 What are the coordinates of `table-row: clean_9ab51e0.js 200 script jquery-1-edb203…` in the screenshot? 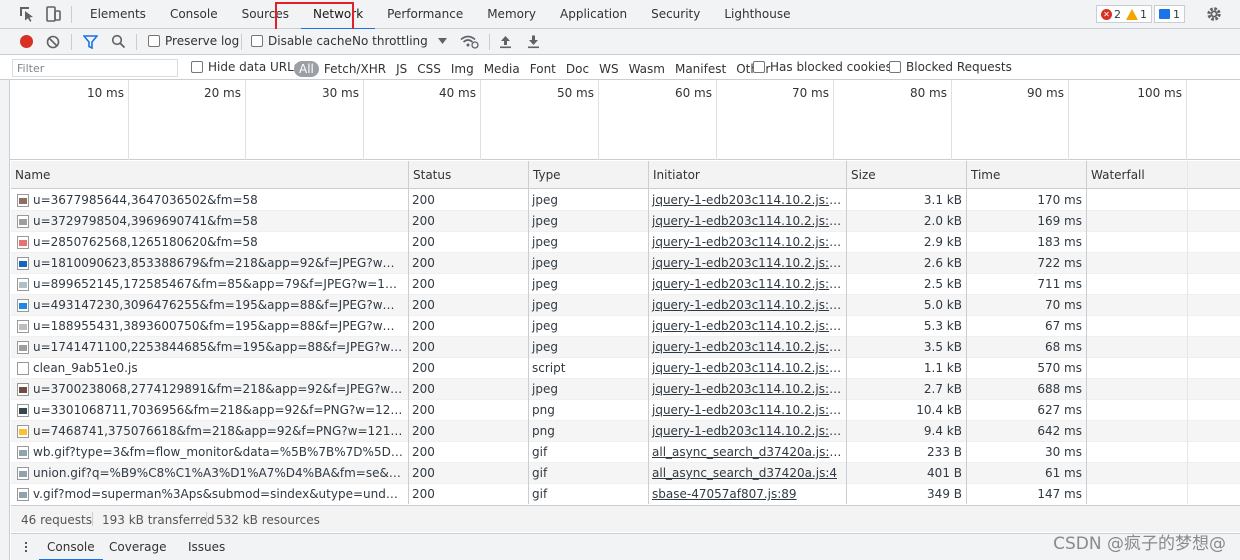 It's located at (625, 368).